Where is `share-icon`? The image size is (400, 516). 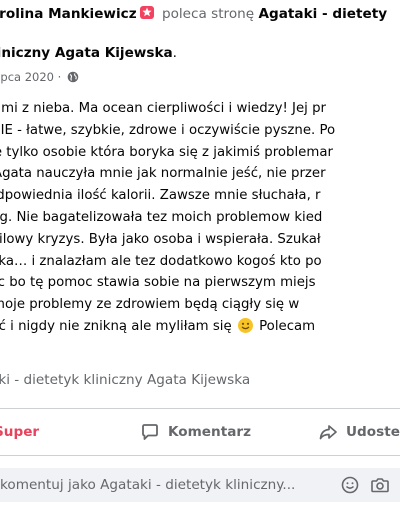
share-icon is located at coordinates (328, 432).